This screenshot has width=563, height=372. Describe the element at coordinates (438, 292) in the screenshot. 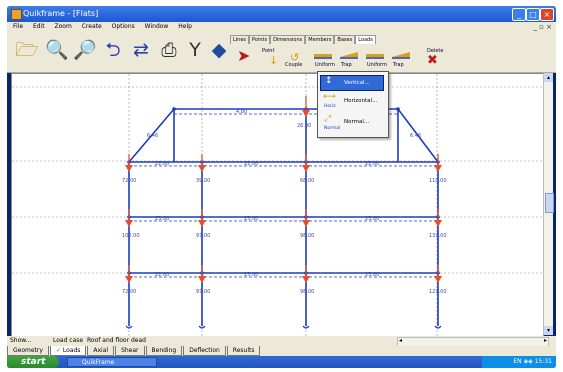

I see `load-label: 121.00` at that location.